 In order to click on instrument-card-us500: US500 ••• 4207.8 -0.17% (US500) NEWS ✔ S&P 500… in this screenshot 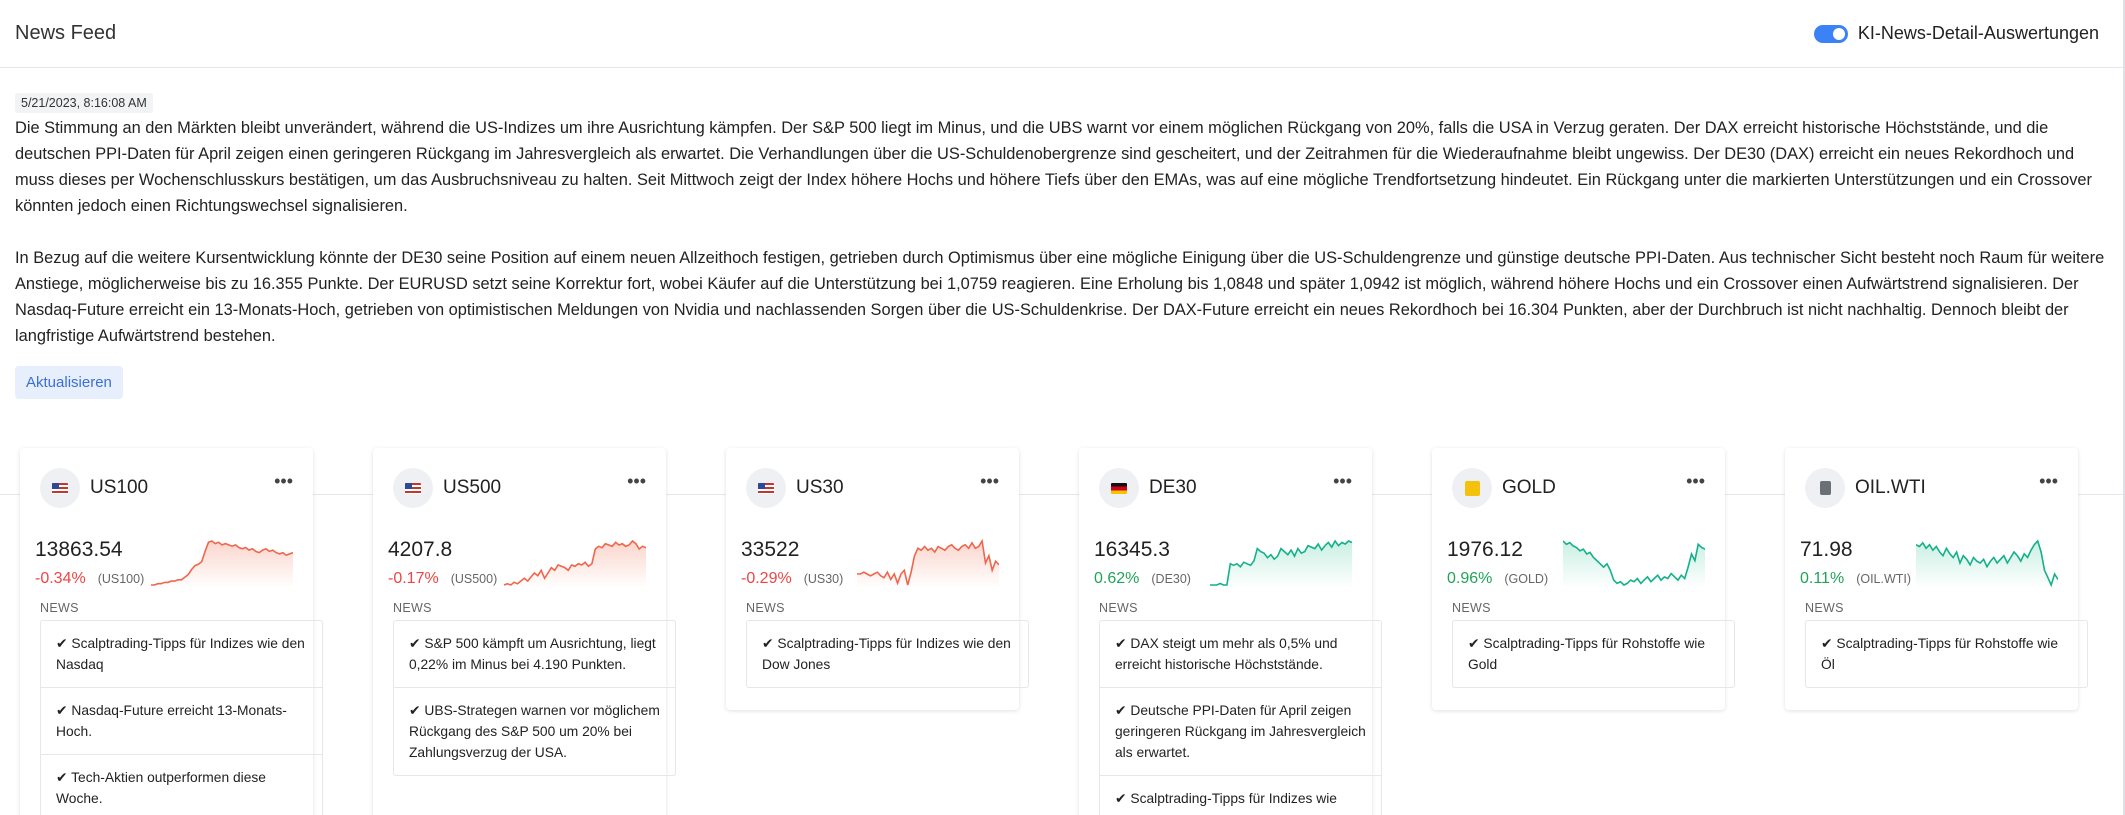, I will do `click(524, 631)`.